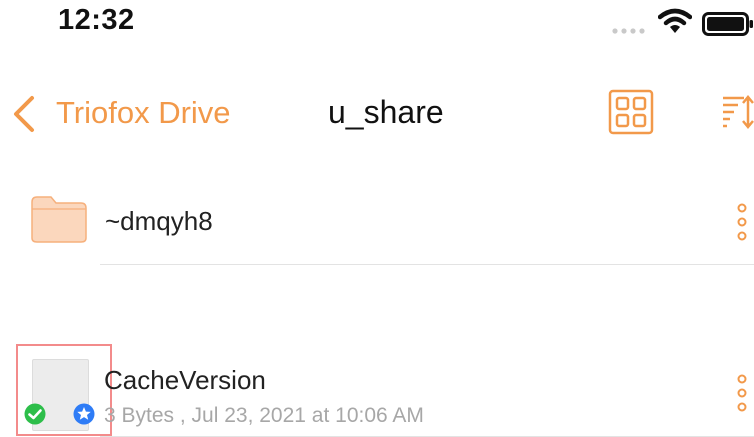 Image resolution: width=754 pixels, height=437 pixels. Describe the element at coordinates (386, 112) in the screenshot. I see `page-title: u_share` at that location.